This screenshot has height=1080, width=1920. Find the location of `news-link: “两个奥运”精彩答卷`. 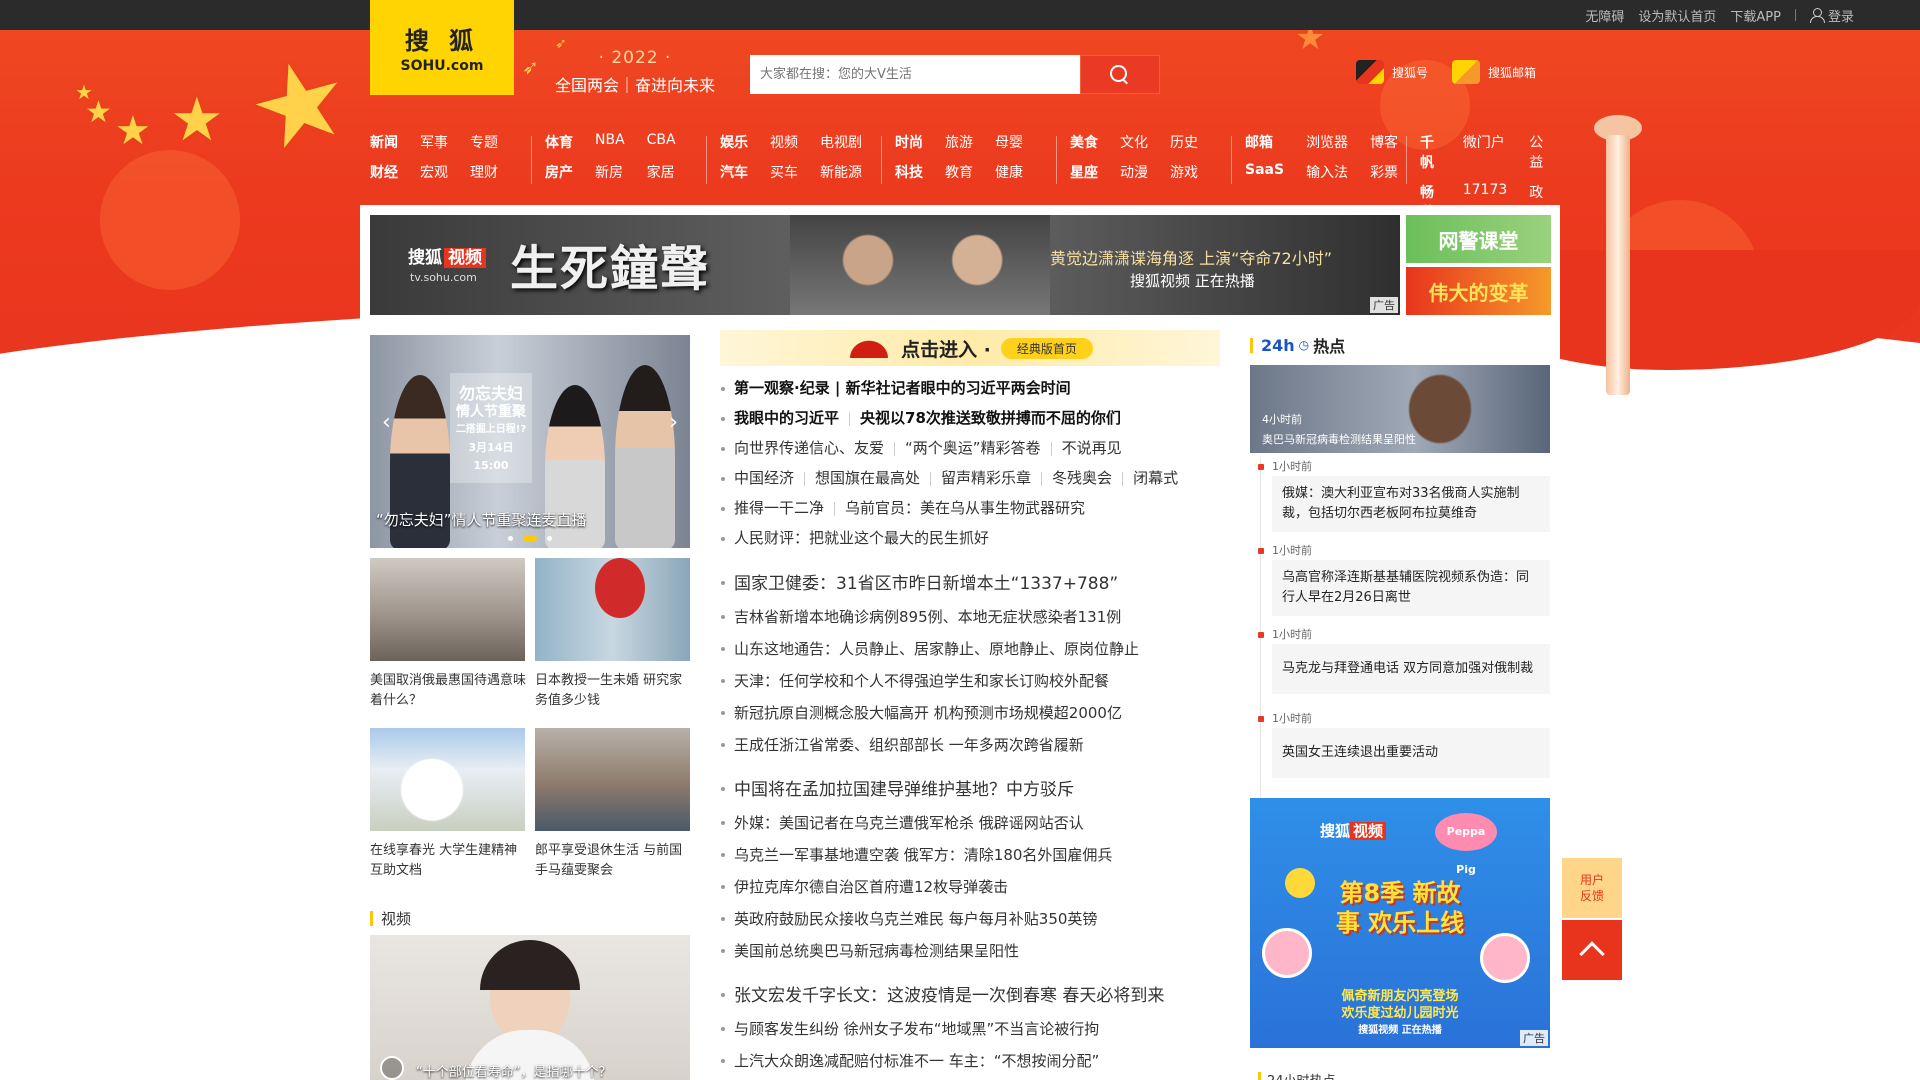

news-link: “两个奥运”精彩答卷 is located at coordinates (973, 448).